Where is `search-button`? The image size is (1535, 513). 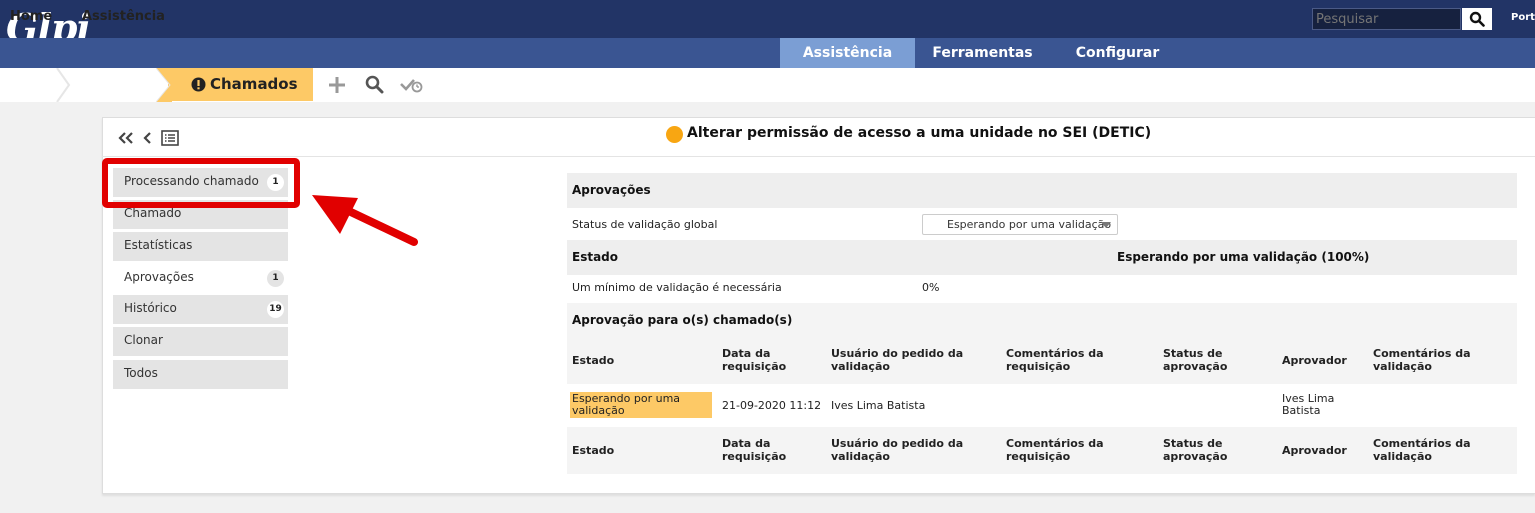
search-button is located at coordinates (1477, 19).